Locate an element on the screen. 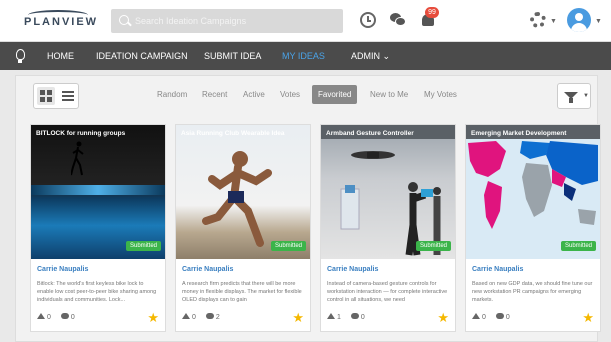  tab-random: Random is located at coordinates (172, 94).